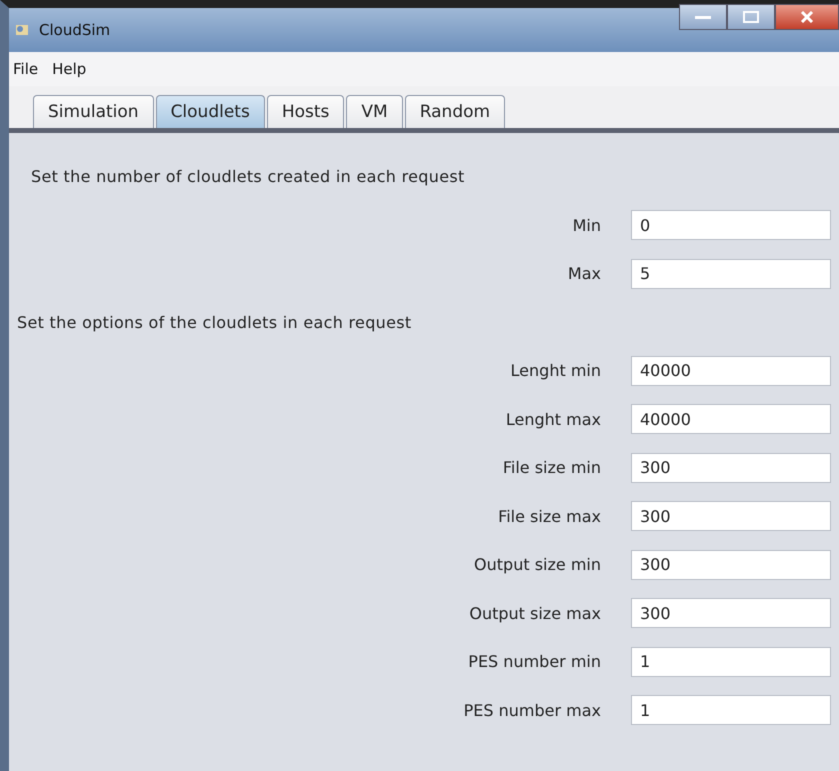 Image resolution: width=839 pixels, height=771 pixels. What do you see at coordinates (69, 69) in the screenshot?
I see `menu-item: Help` at bounding box center [69, 69].